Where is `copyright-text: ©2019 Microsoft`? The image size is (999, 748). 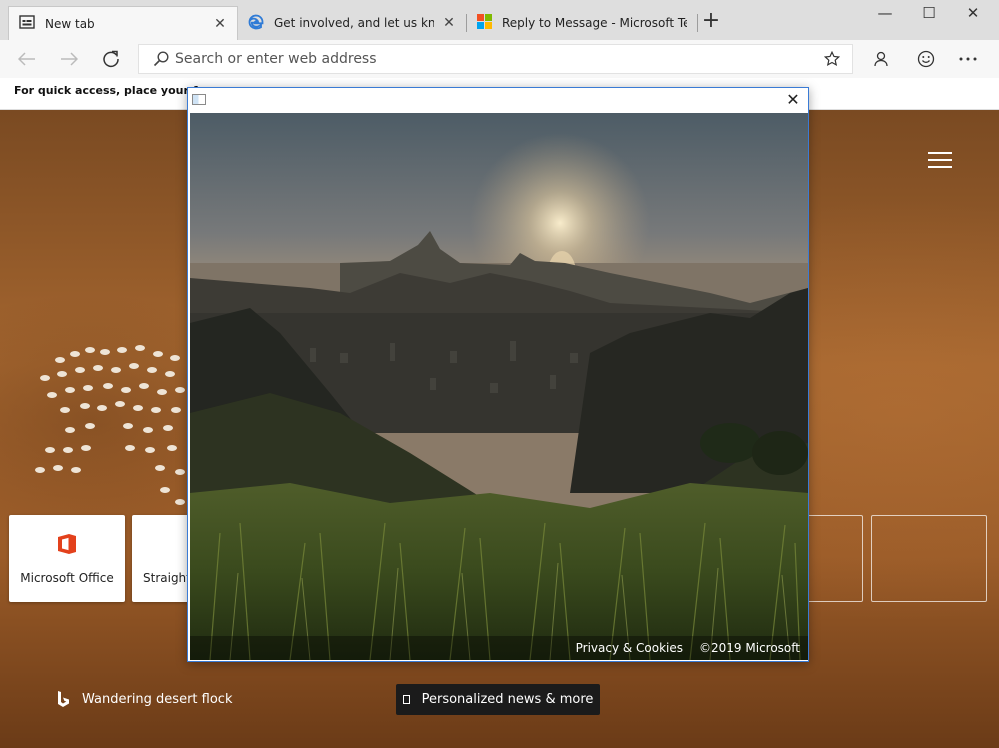
copyright-text: ©2019 Microsoft is located at coordinates (749, 648).